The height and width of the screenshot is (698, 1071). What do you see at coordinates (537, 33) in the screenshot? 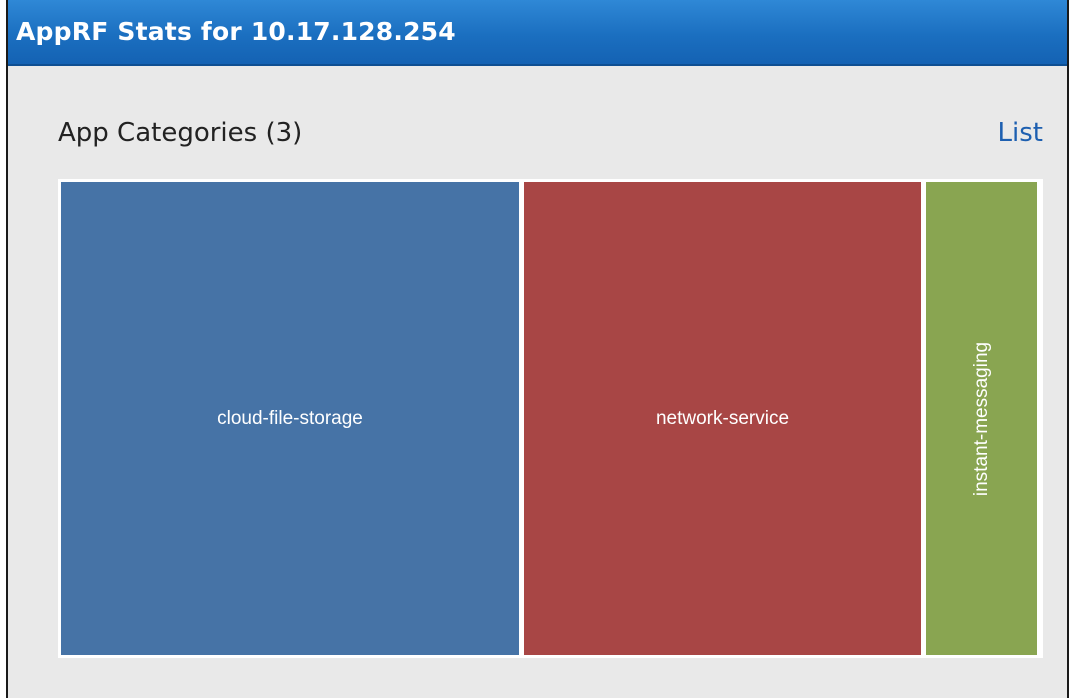
I see `title-bar: AppRF Stats for 10.17.128.254` at bounding box center [537, 33].